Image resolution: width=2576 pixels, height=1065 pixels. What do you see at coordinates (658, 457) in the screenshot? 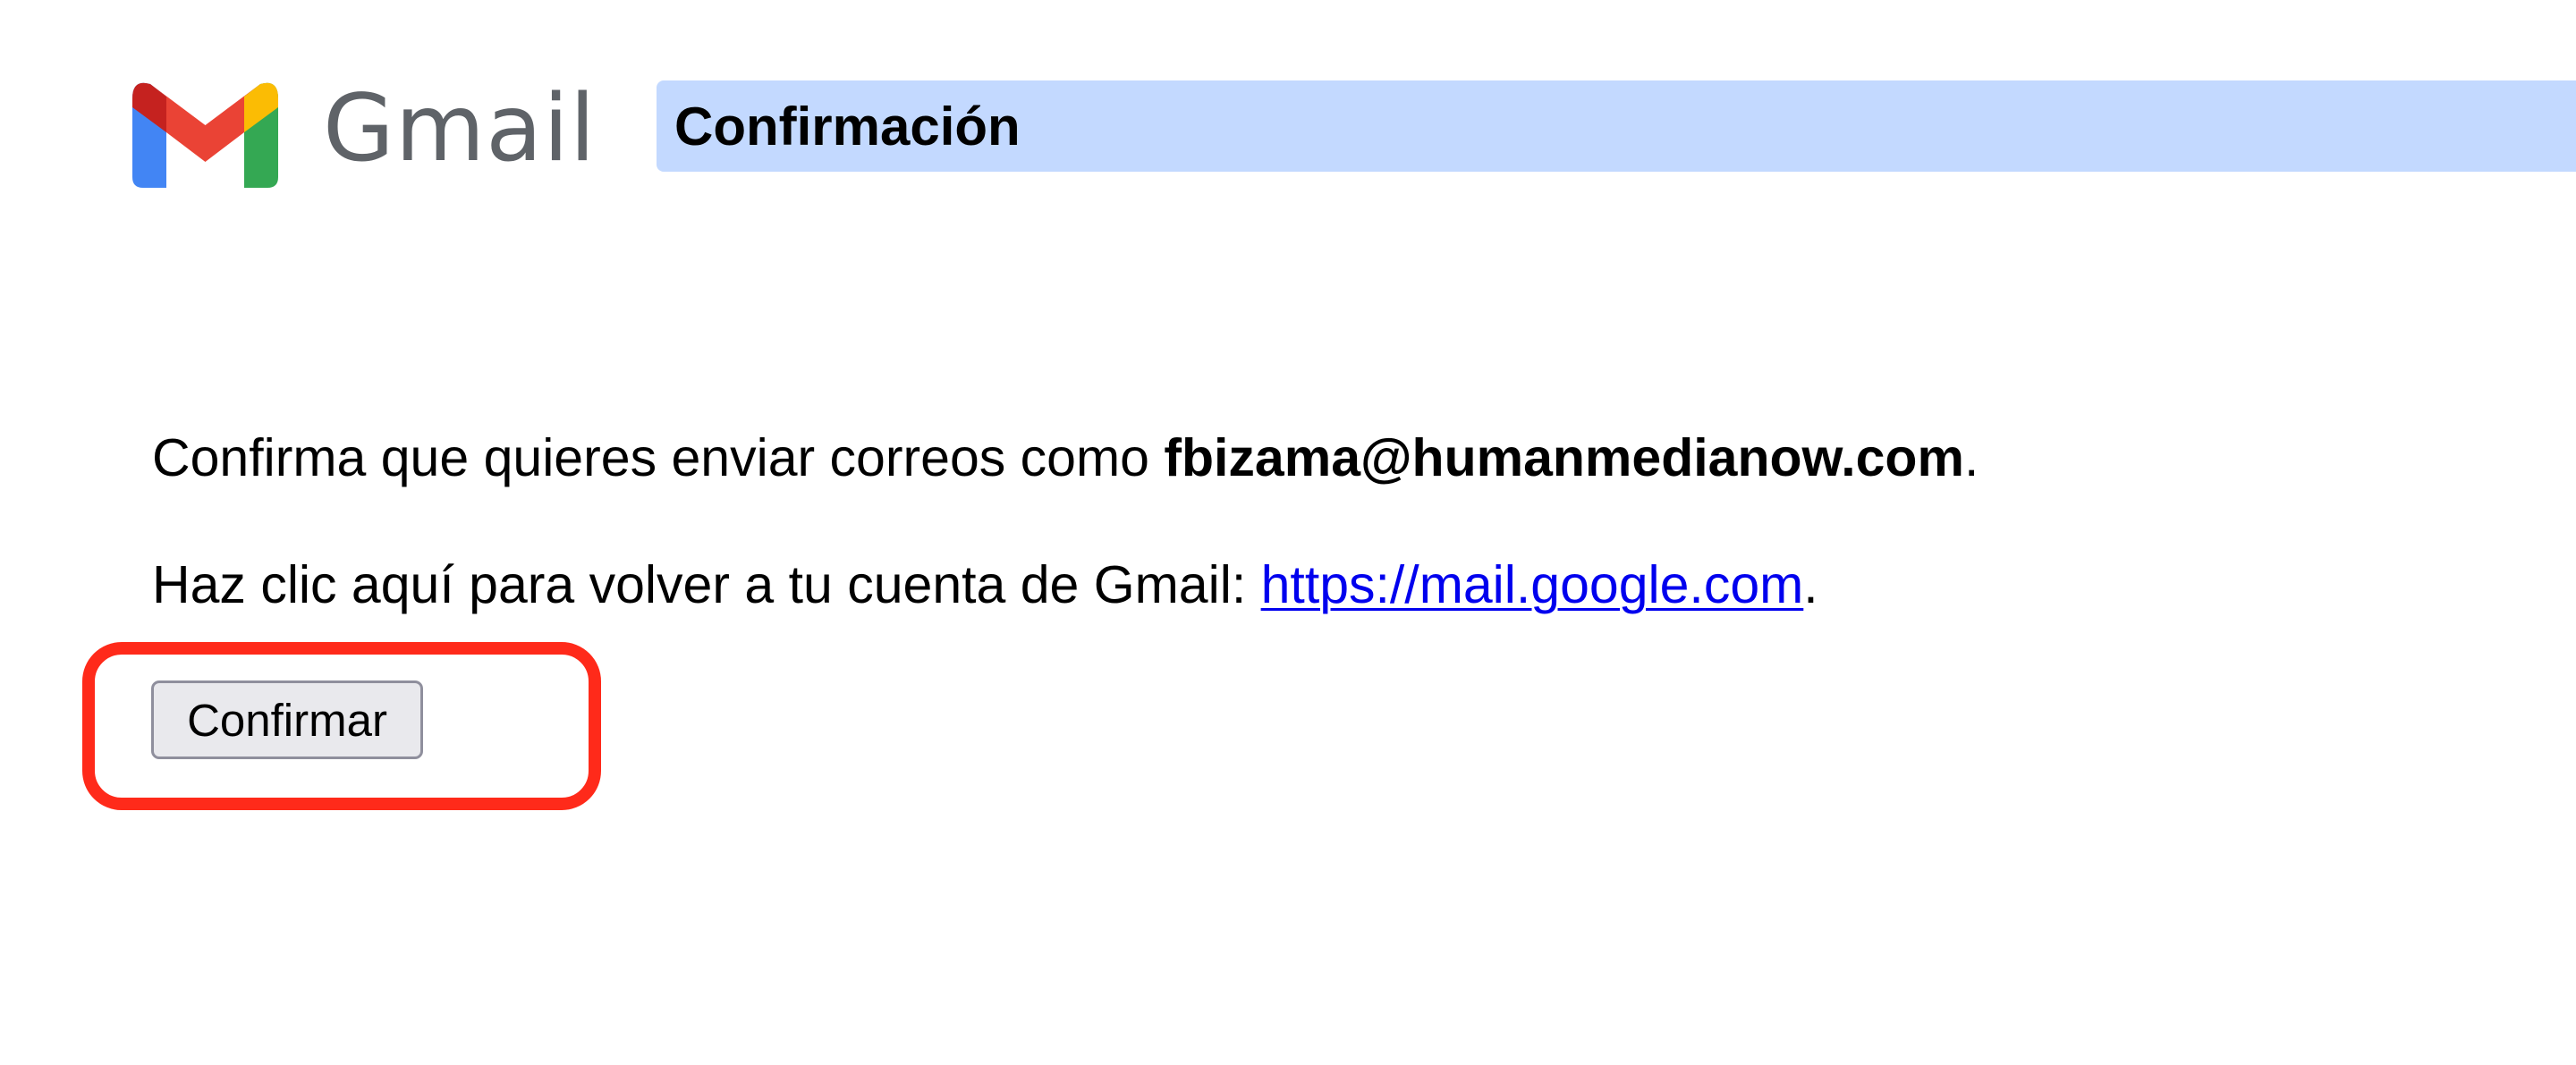
I see `confirm-message-text: Confirma que quieres enviar correos como` at bounding box center [658, 457].